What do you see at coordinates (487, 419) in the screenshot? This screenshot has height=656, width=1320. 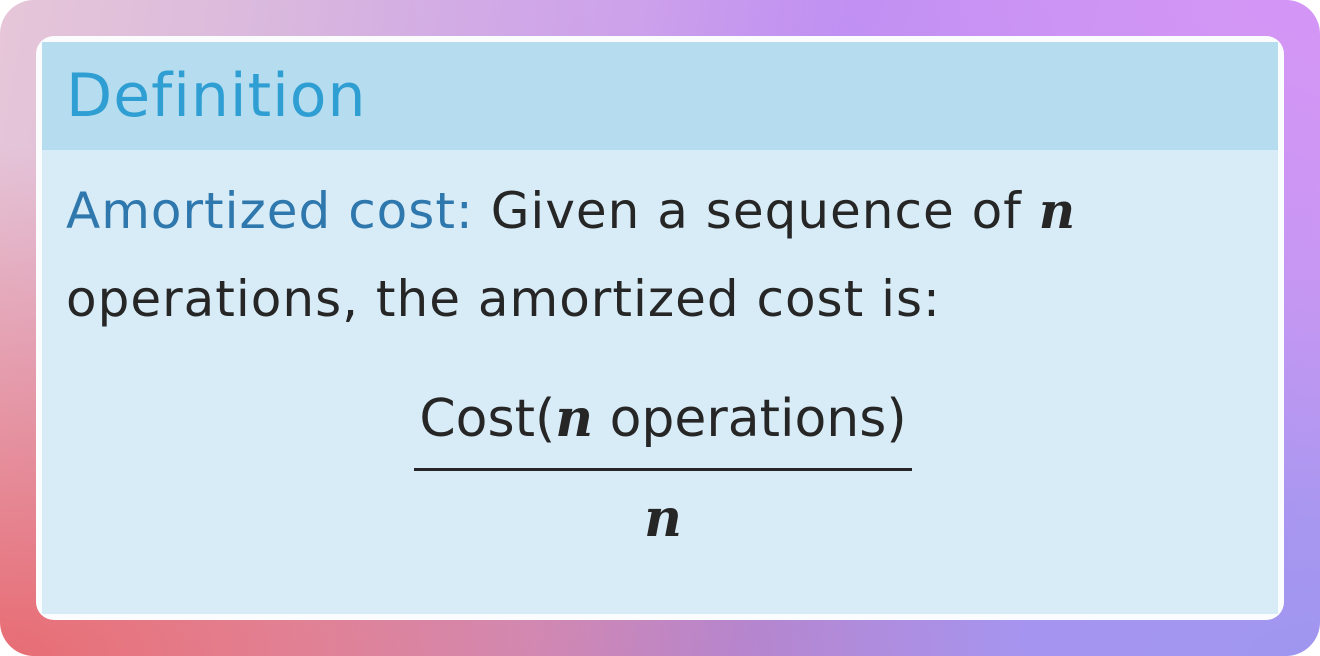 I see `numerator-prefix: Cost(` at bounding box center [487, 419].